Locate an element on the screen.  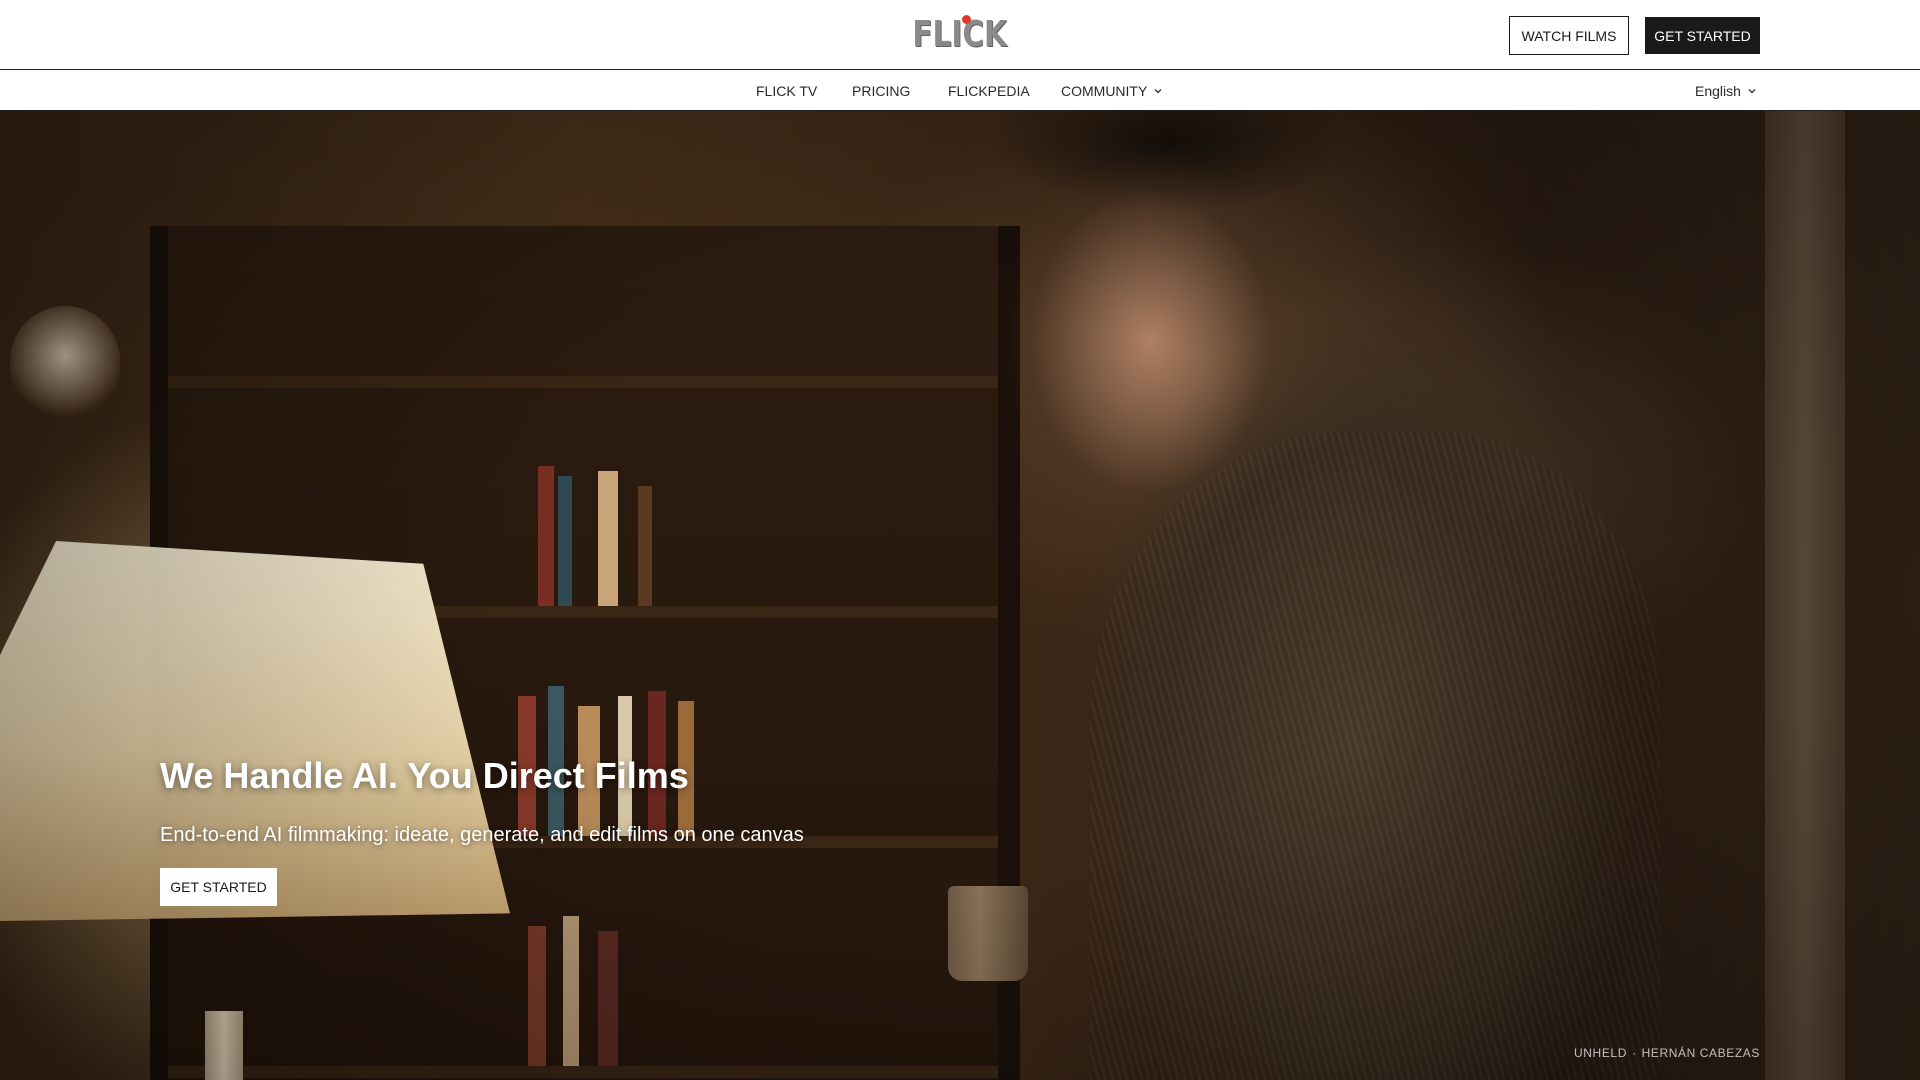
watch-films-button: WATCH FILMS is located at coordinates (1569, 35).